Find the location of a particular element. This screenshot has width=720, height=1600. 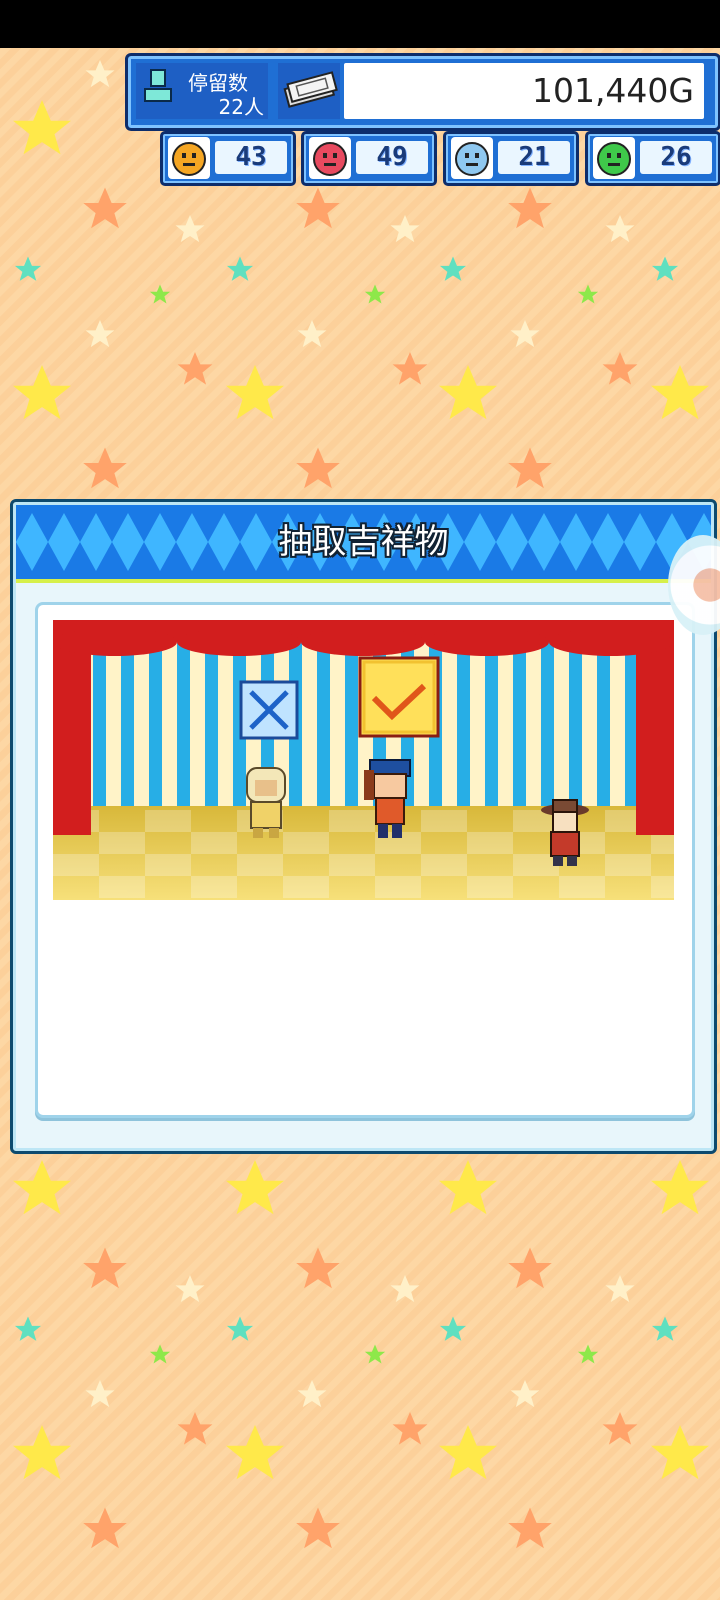

status-bar is located at coordinates (360, 24).